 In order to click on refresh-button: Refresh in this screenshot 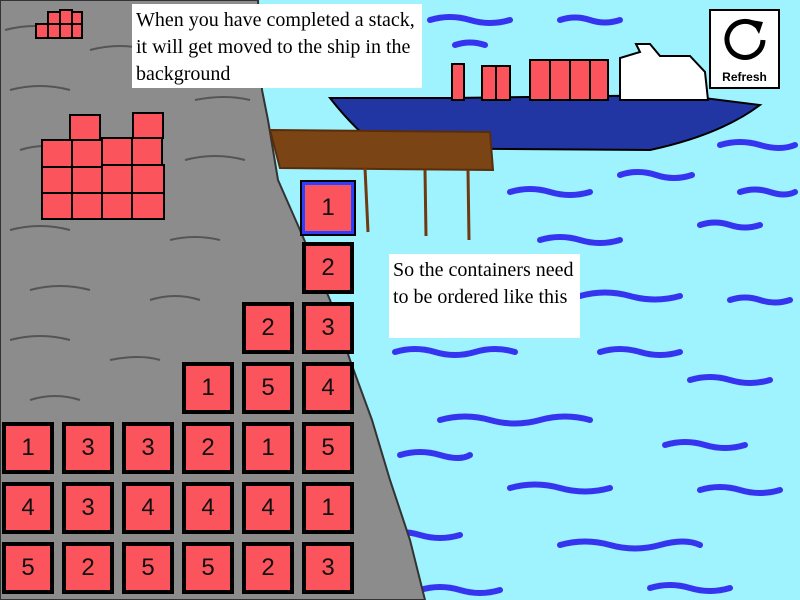, I will do `click(744, 49)`.